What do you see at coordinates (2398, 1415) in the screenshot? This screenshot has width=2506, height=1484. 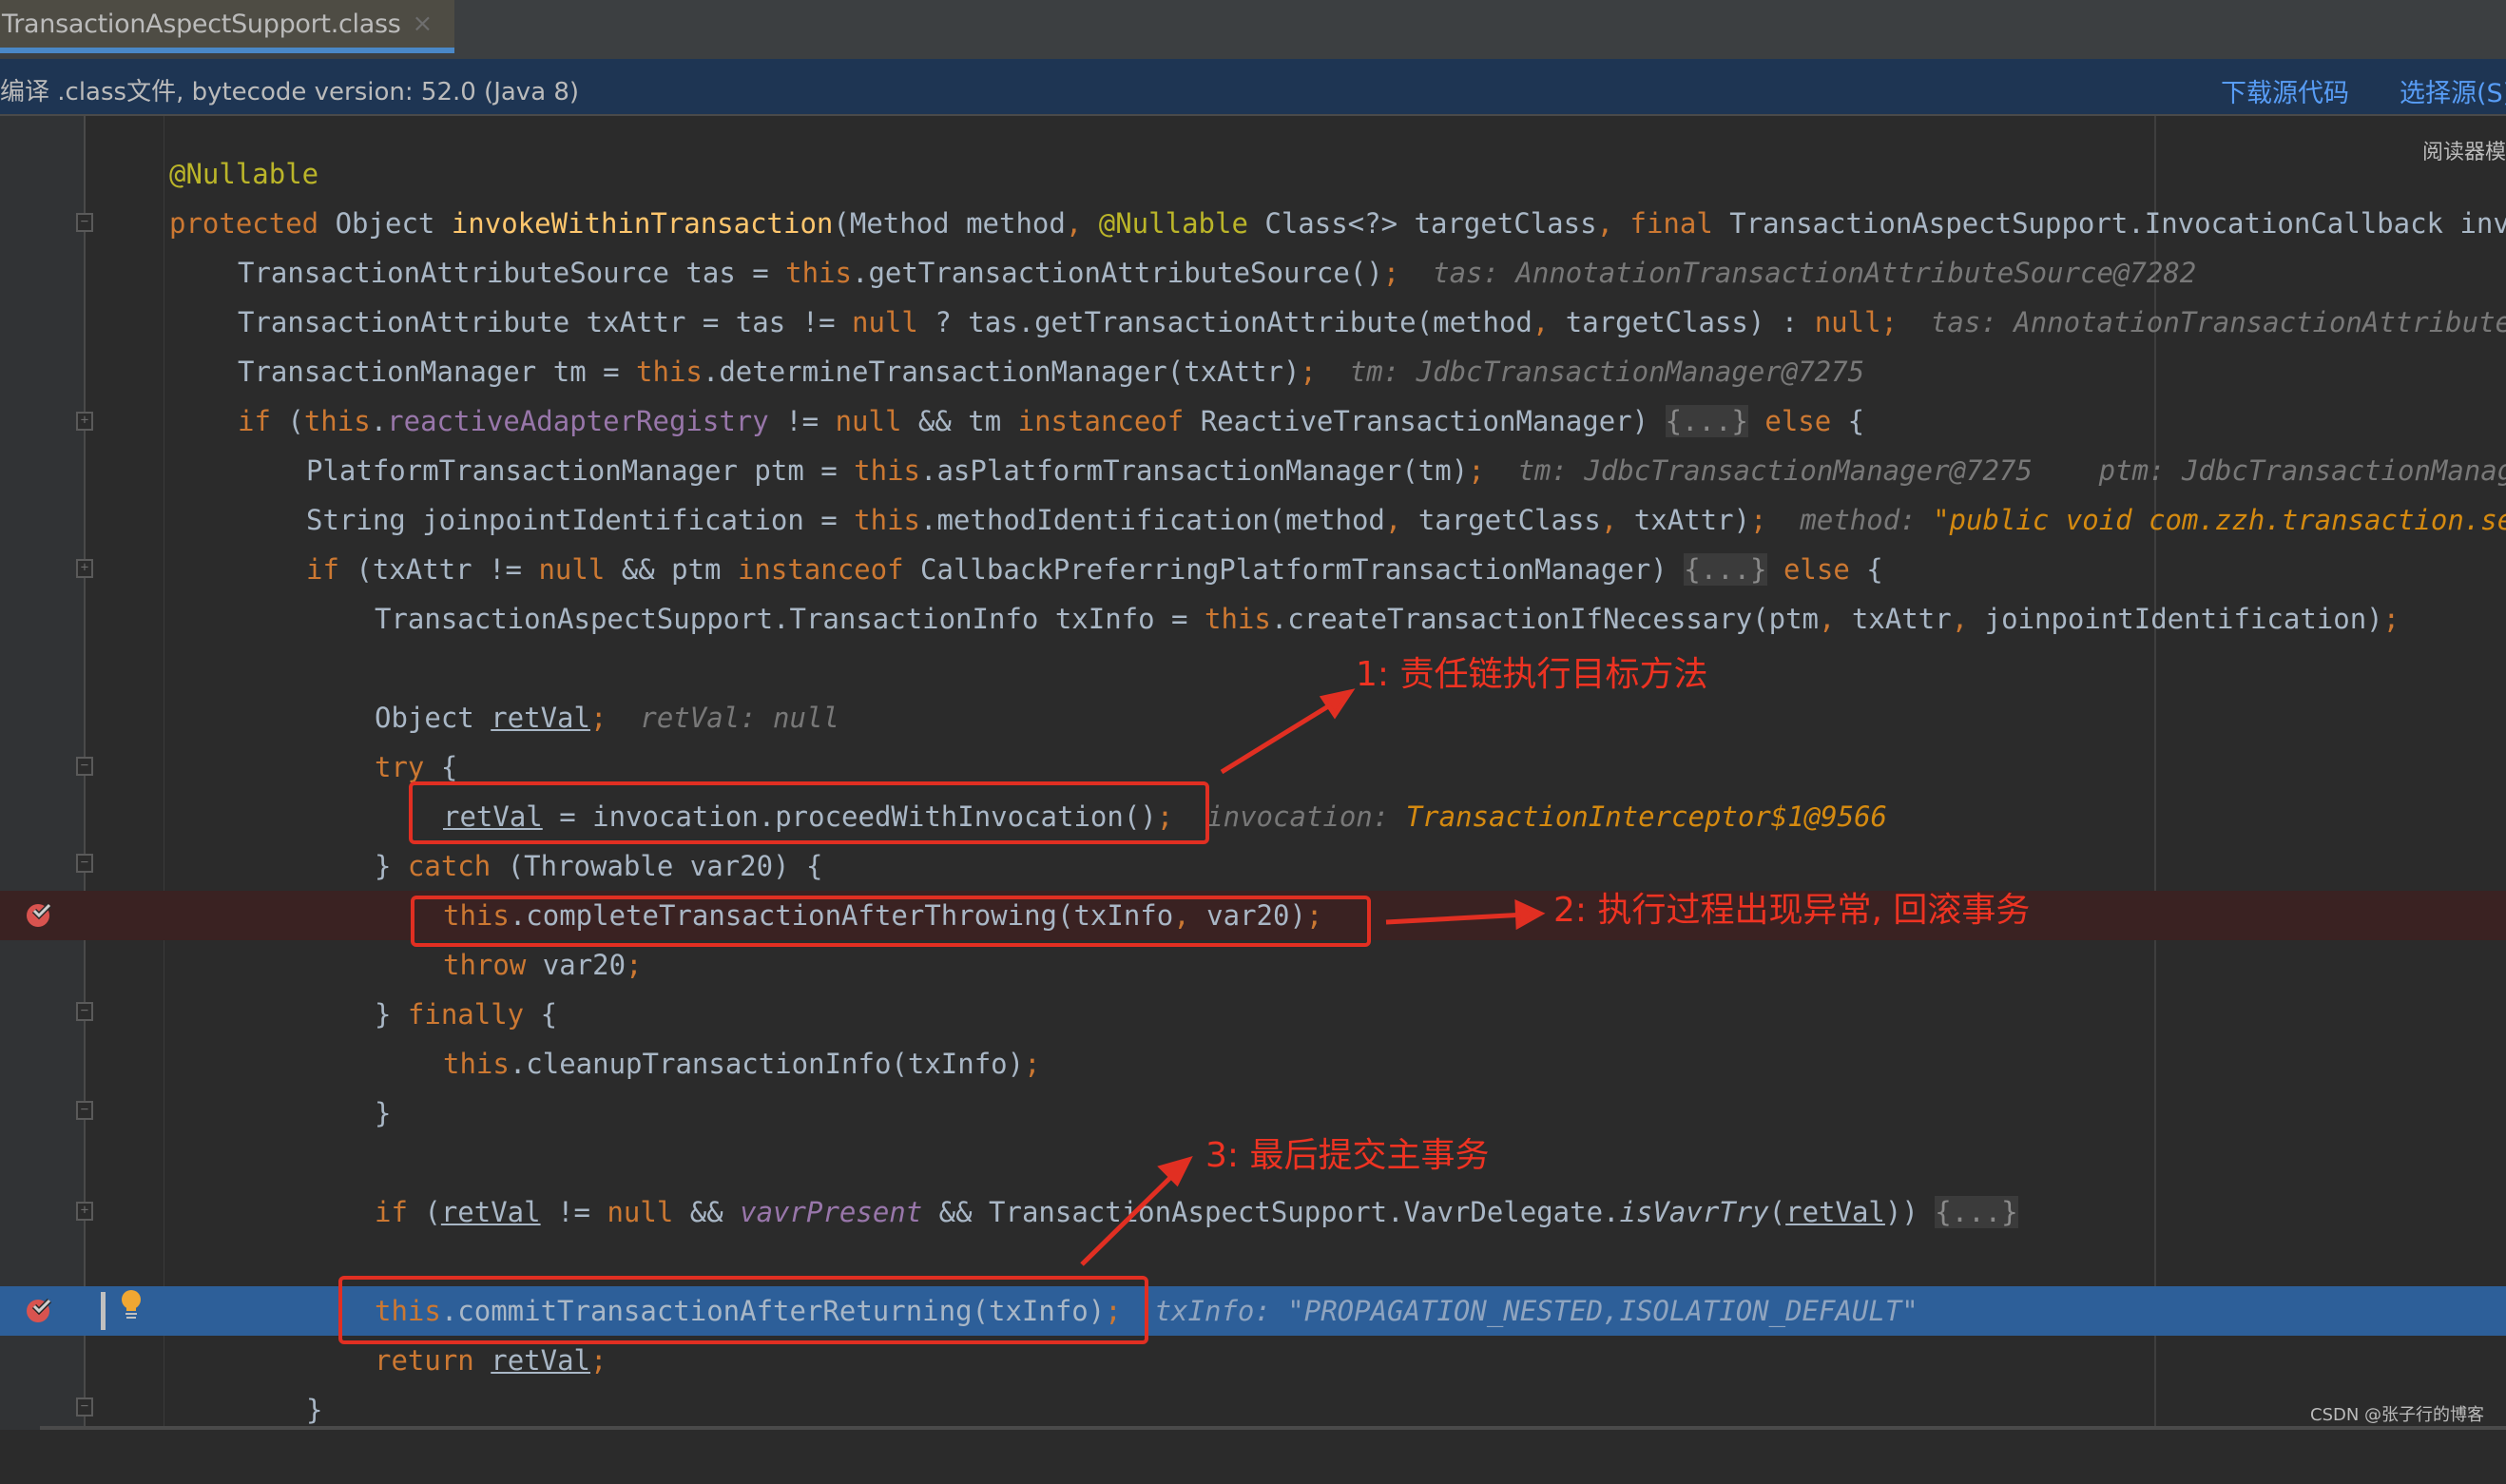 I see `watermark: CSDN @张子行的博客` at bounding box center [2398, 1415].